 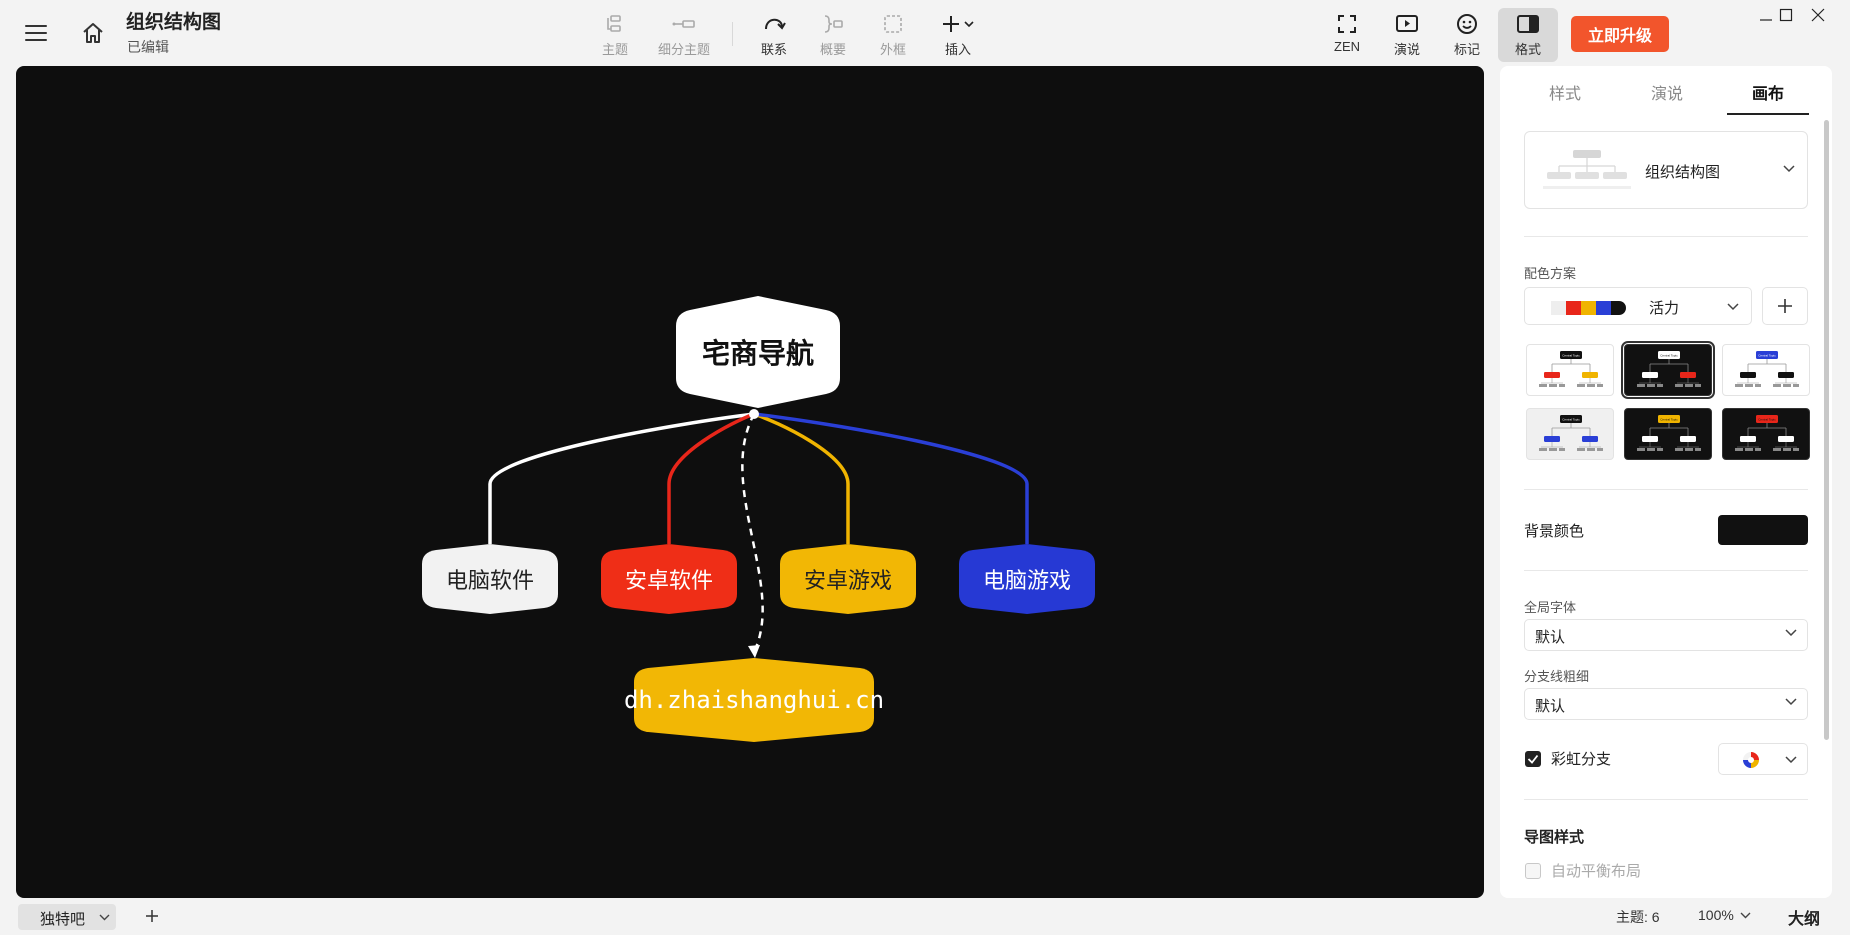 What do you see at coordinates (893, 24) in the screenshot?
I see `boundary-dashed-icon` at bounding box center [893, 24].